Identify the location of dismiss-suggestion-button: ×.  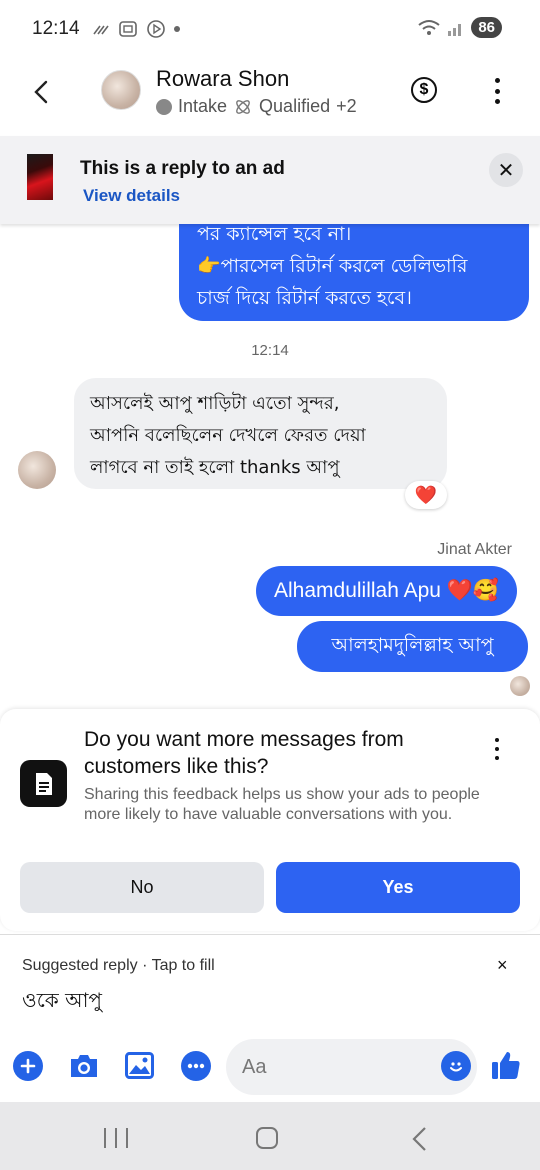
(502, 965).